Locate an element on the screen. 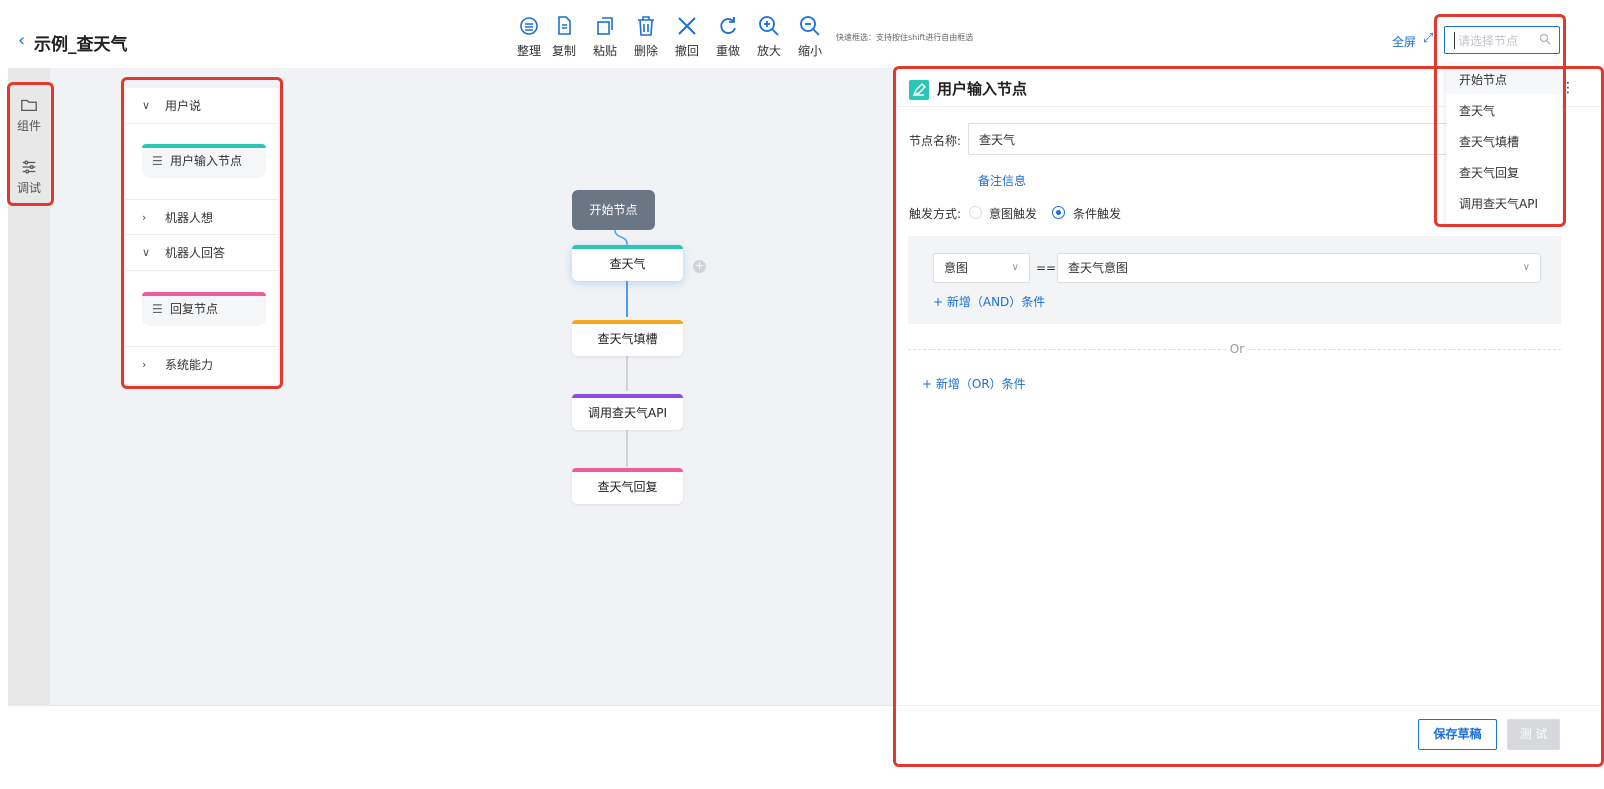 Image resolution: width=1604 pixels, height=789 pixels. reply-node-card: ☰ 回复节点 is located at coordinates (204, 309).